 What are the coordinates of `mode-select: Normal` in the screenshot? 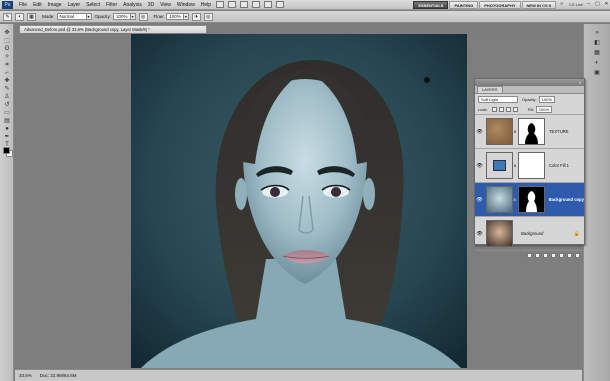 It's located at (71, 16).